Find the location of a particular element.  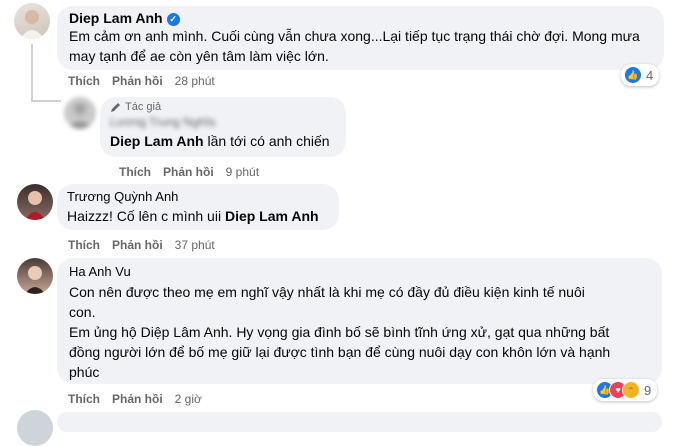

comment-author: Ha Anh Vu is located at coordinates (359, 271).